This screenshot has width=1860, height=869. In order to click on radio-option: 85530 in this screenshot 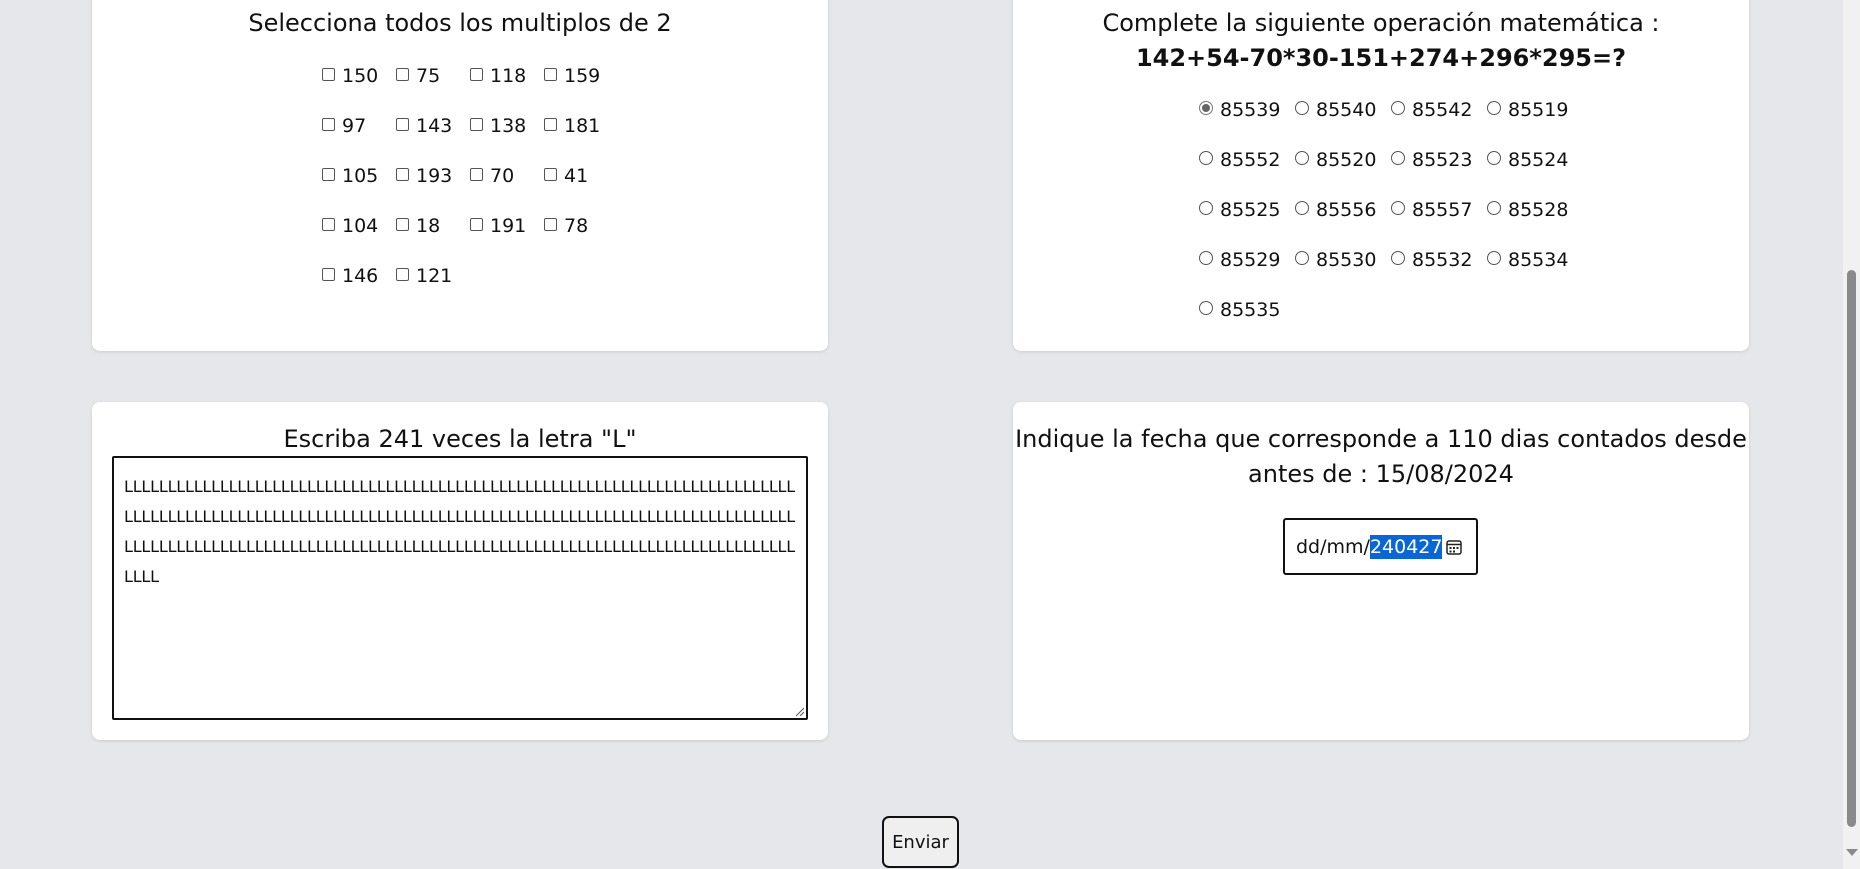, I will do `click(1335, 260)`.